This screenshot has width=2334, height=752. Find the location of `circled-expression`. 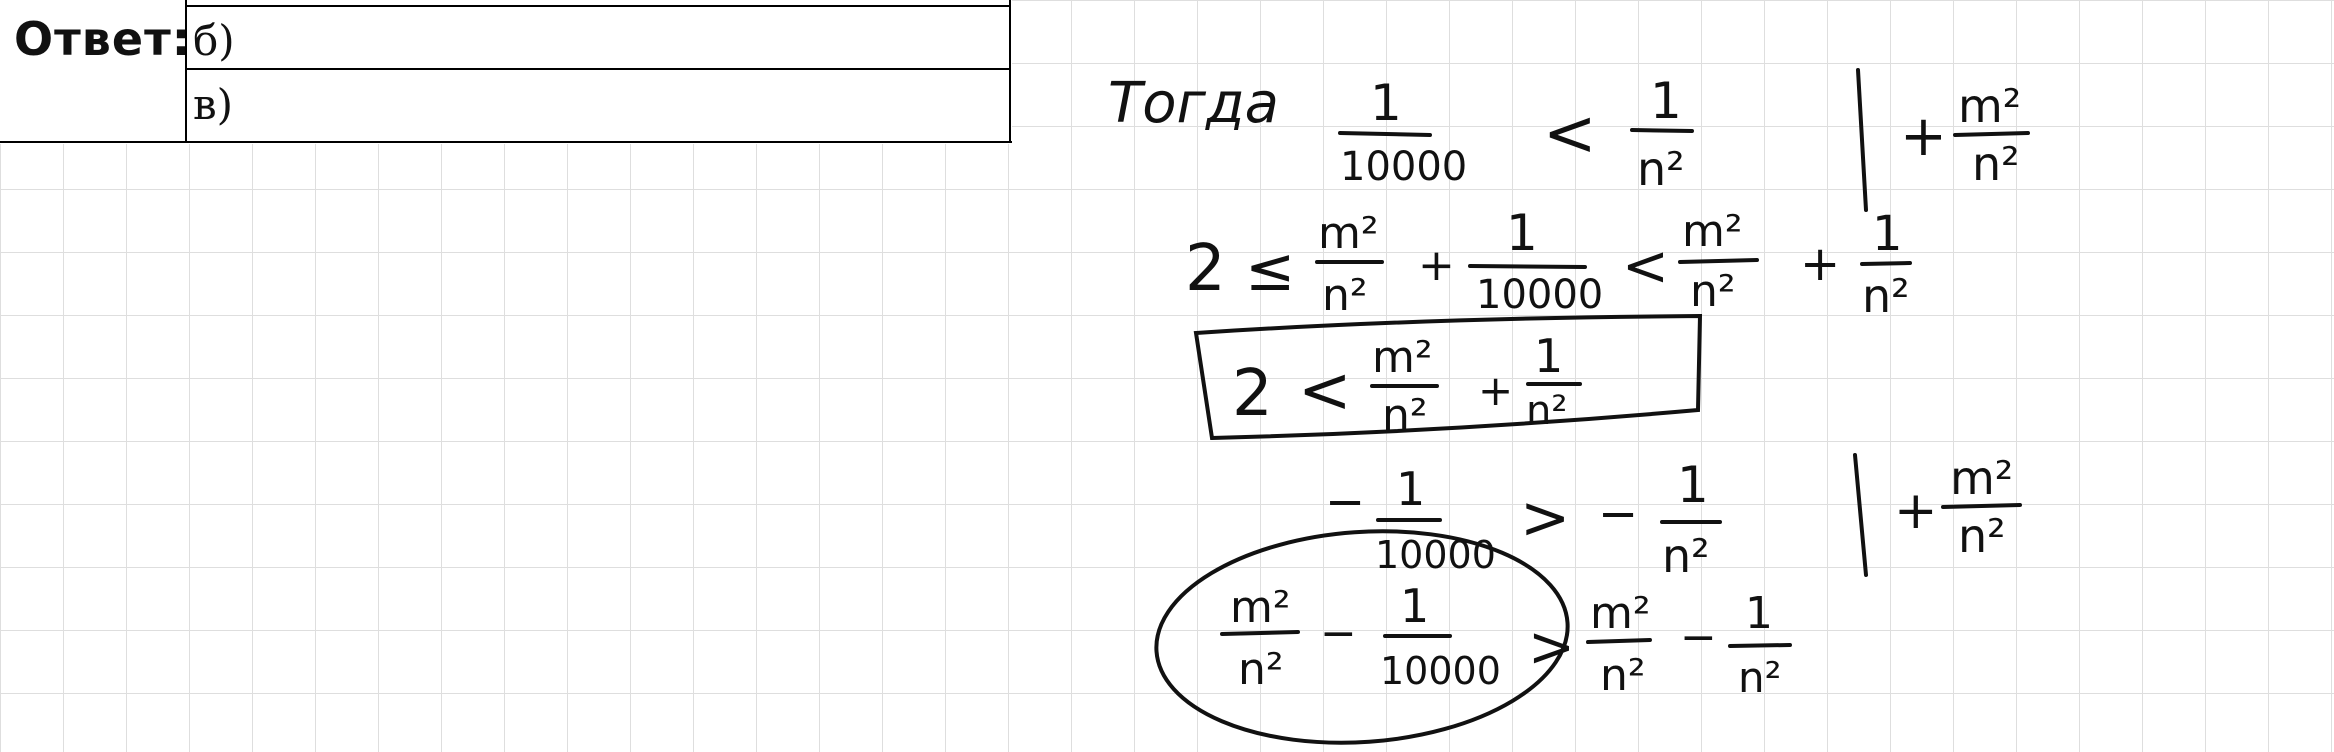

circled-expression is located at coordinates (1362, 637).